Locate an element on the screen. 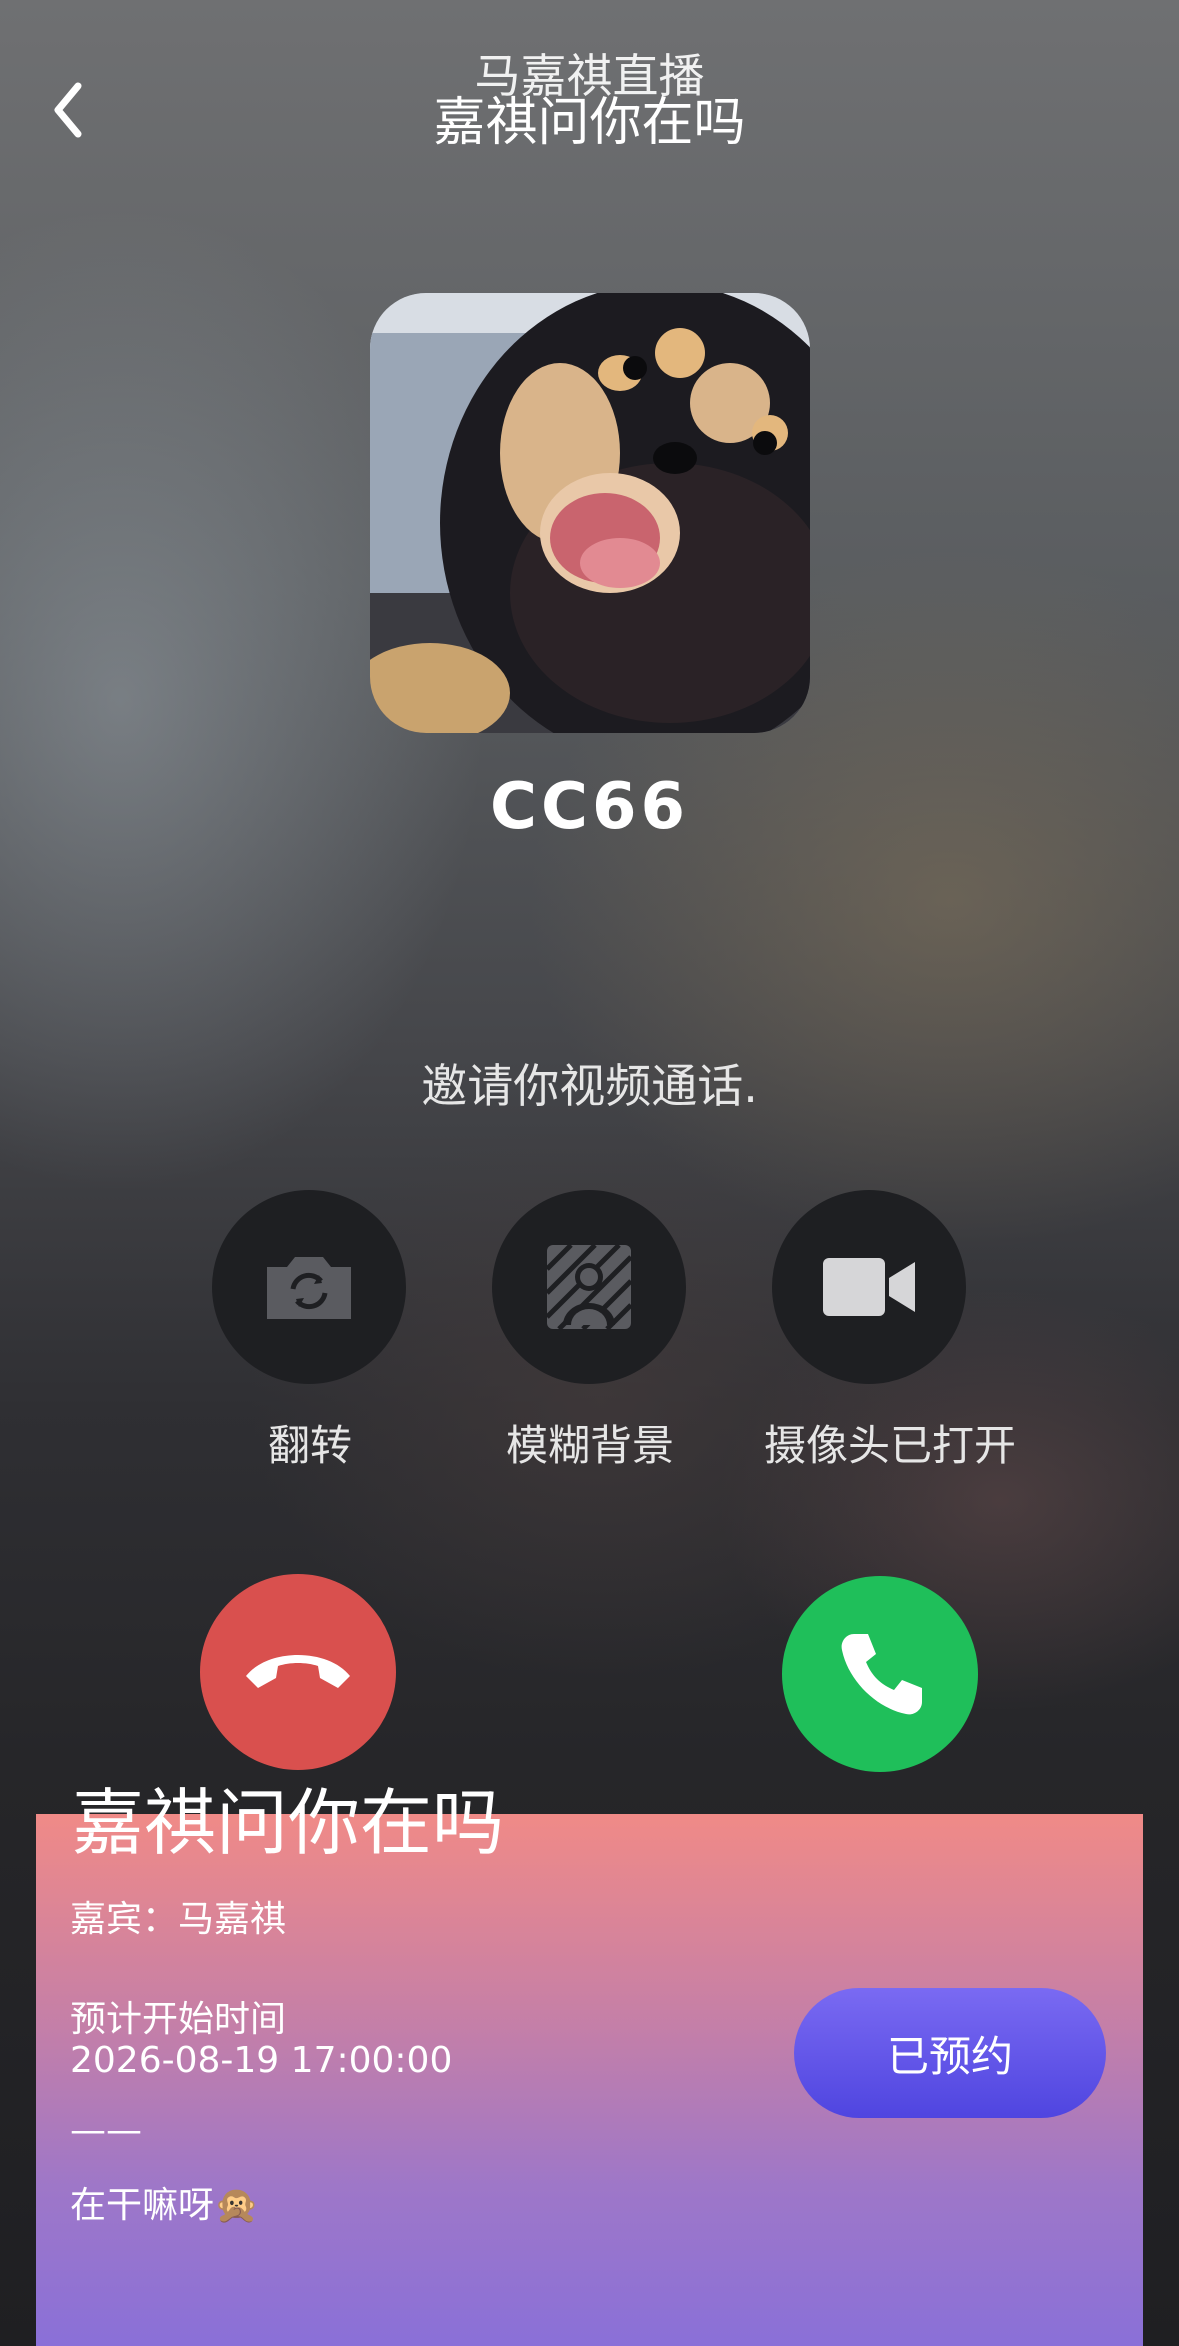 The width and height of the screenshot is (1179, 2346). blur-label: 模糊背景 is located at coordinates (589, 1445).